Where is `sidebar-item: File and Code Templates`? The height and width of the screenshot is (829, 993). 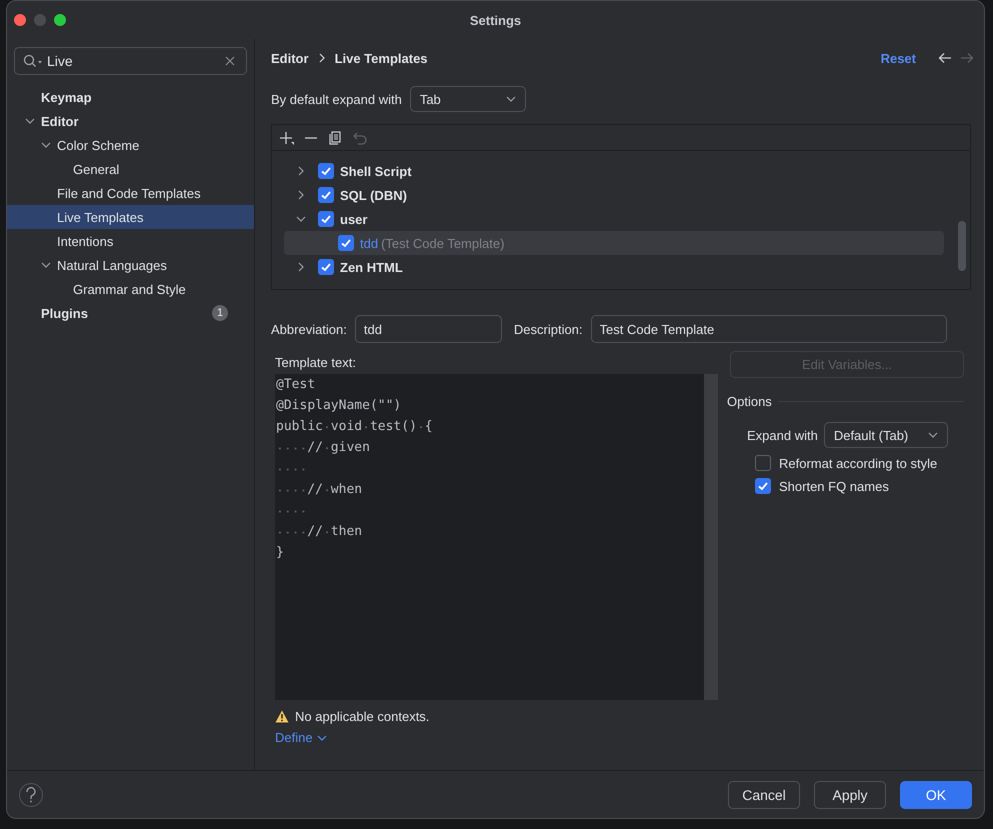 sidebar-item: File and Code Templates is located at coordinates (130, 193).